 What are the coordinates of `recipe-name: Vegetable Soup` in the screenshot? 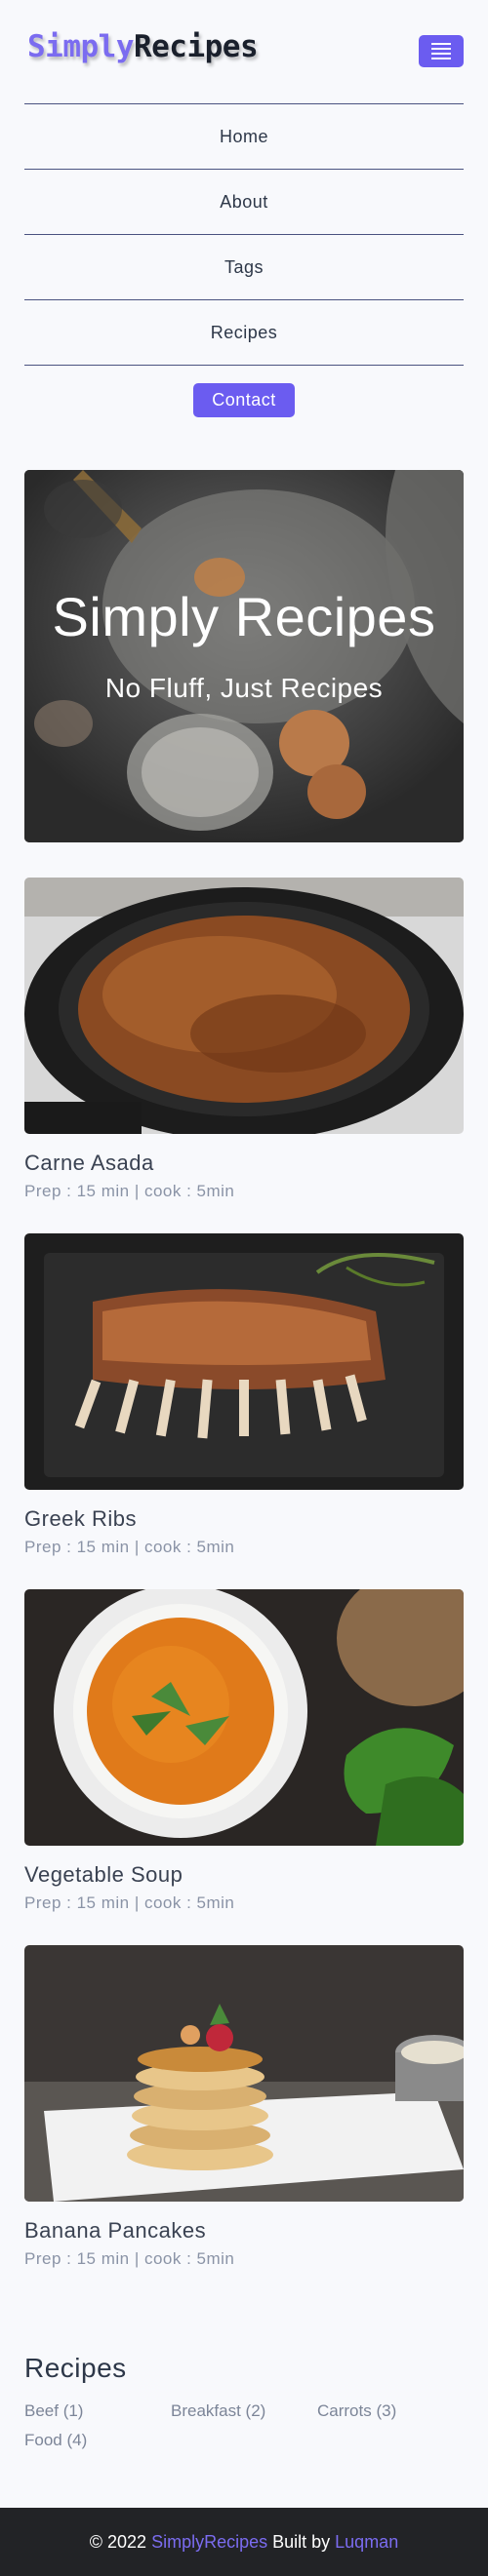 It's located at (244, 1875).